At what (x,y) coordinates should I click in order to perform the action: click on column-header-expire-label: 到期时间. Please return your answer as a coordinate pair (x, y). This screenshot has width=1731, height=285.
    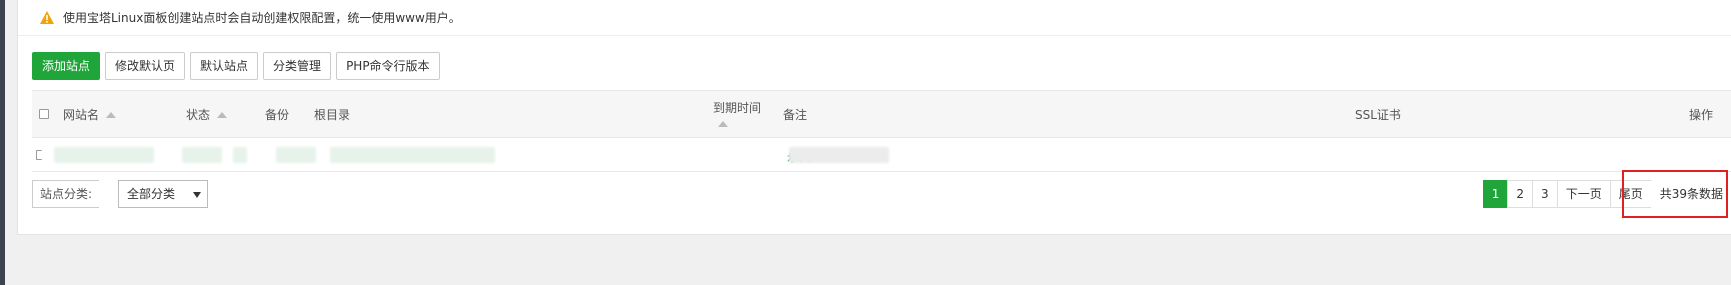
    Looking at the image, I should click on (737, 108).